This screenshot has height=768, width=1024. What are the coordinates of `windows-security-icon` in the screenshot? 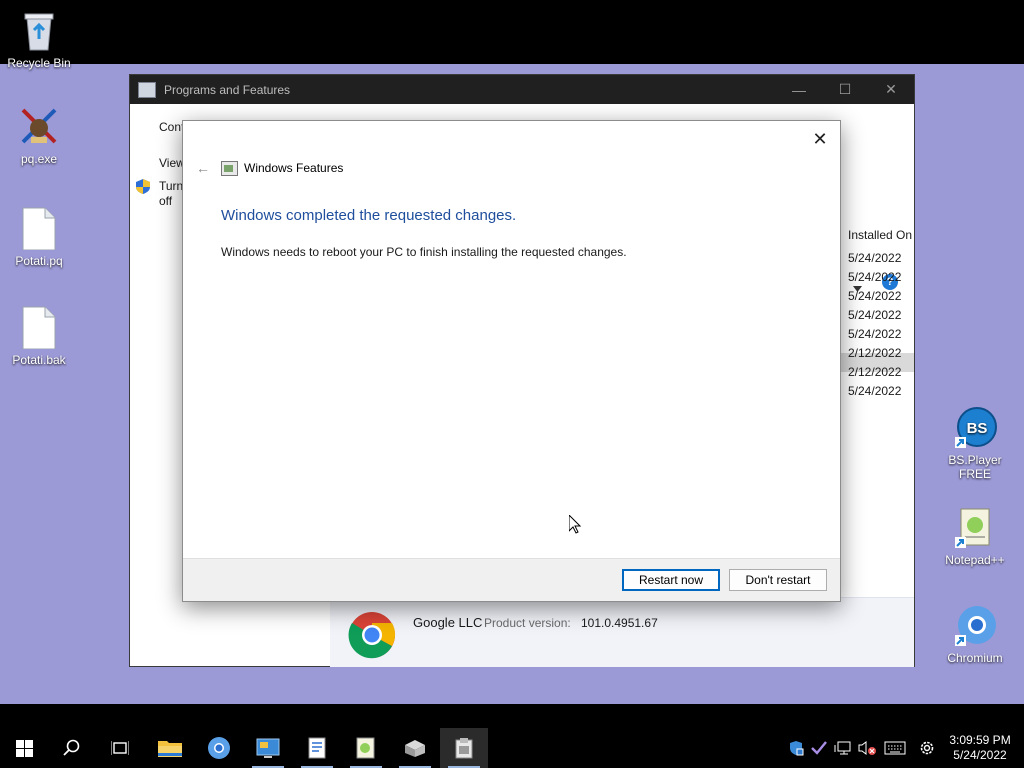 It's located at (796, 748).